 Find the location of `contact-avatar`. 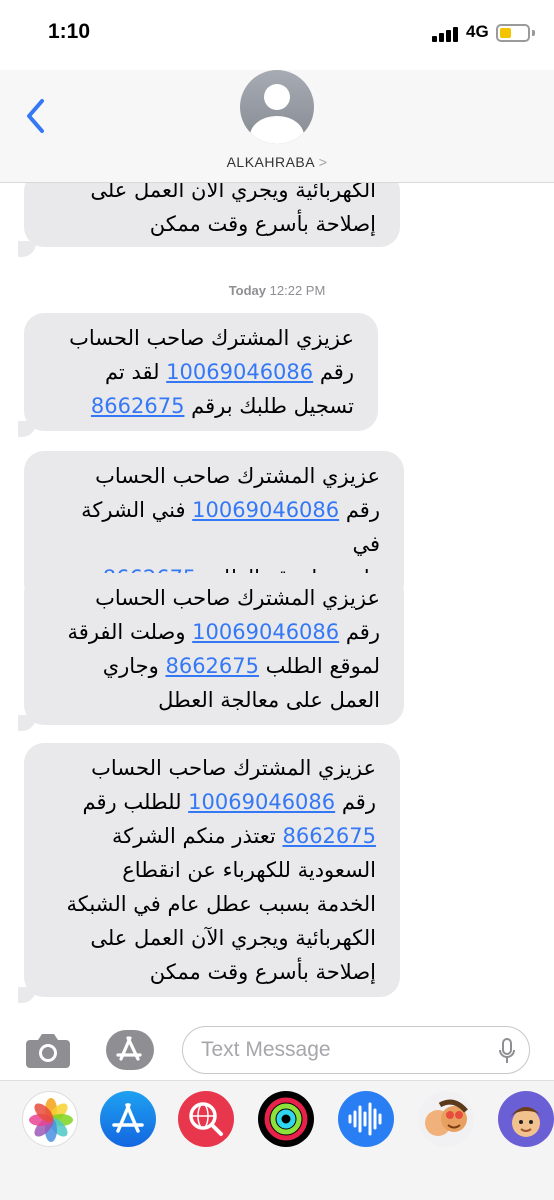

contact-avatar is located at coordinates (277, 107).